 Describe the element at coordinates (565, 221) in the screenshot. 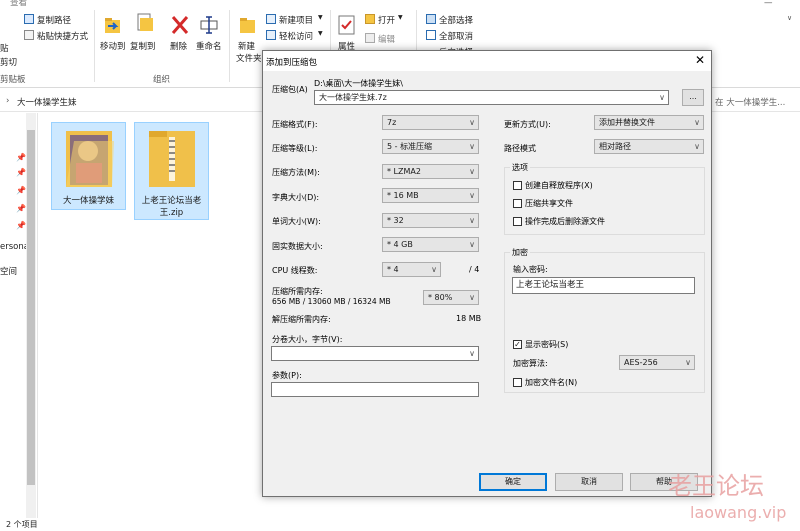

I see `delete-after-label: 操作完成后删除源文件` at that location.